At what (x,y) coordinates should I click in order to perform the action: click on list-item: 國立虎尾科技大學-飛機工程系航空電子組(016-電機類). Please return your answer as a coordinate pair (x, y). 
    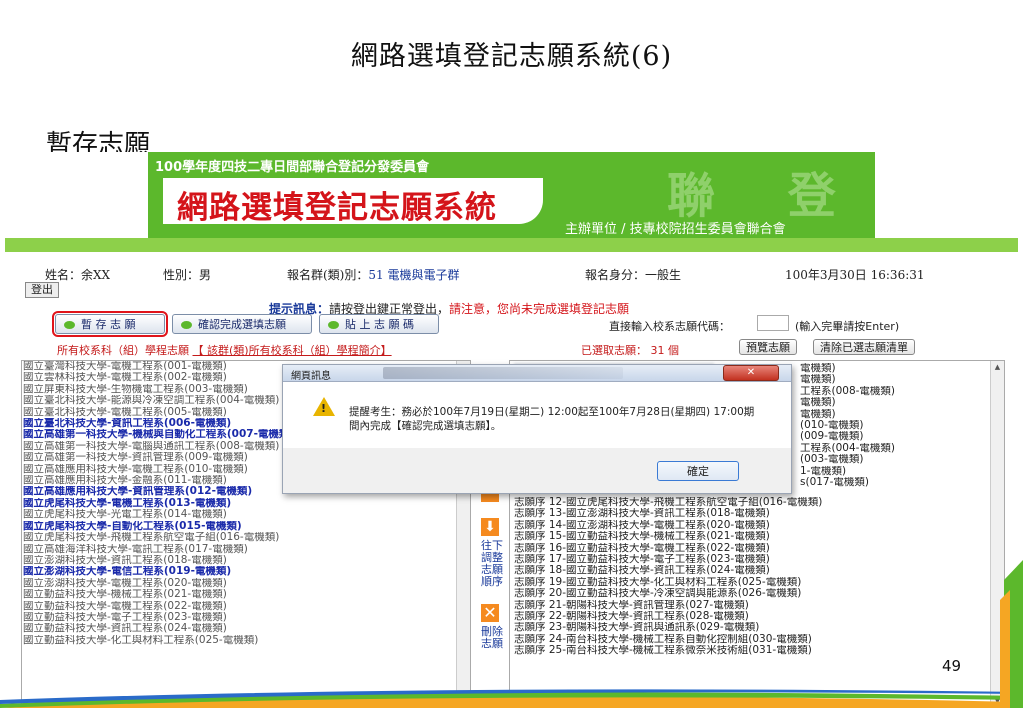
    Looking at the image, I should click on (246, 537).